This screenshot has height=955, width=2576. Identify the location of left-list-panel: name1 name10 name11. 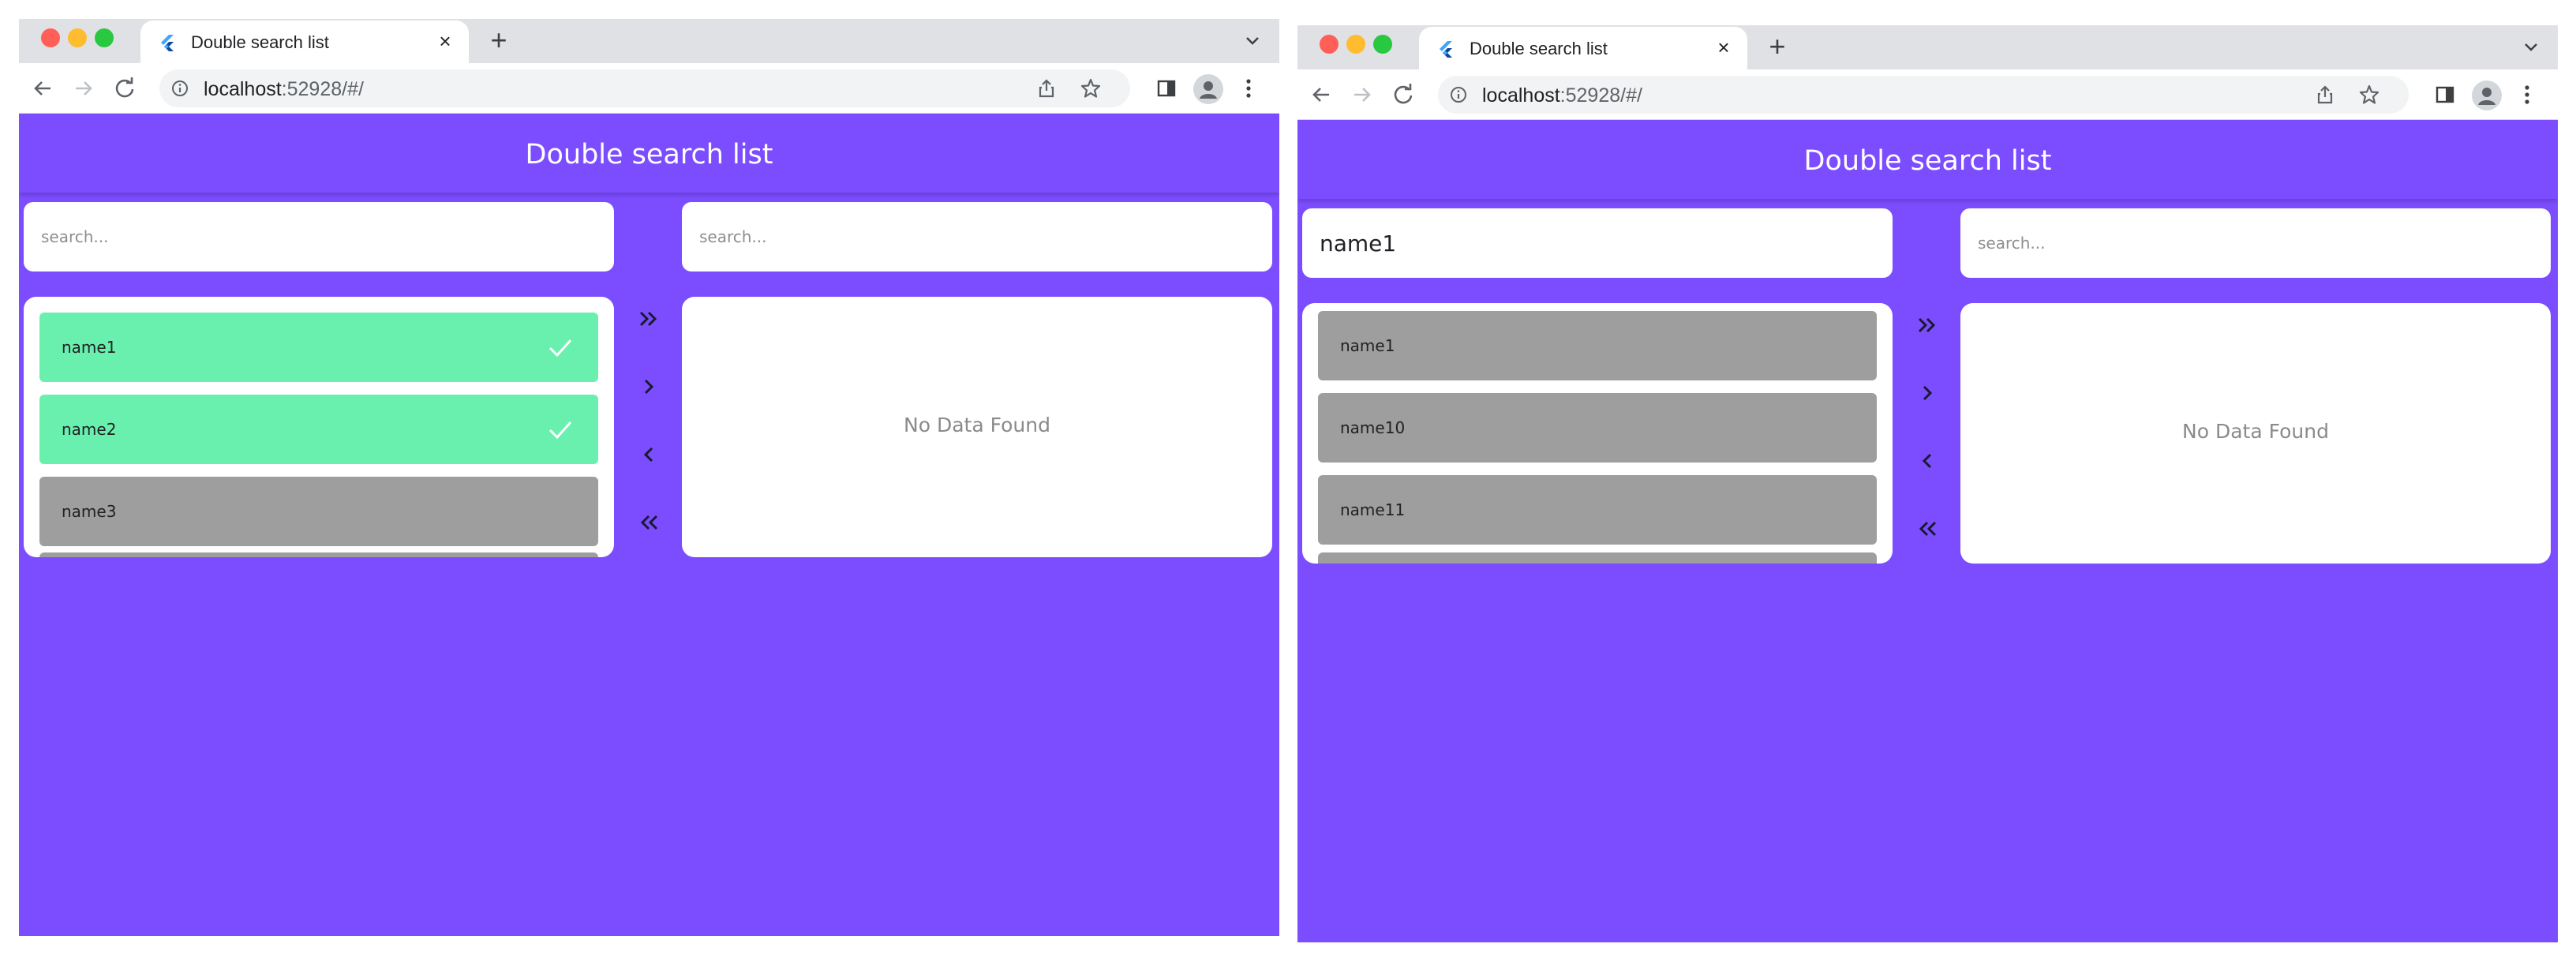
(1597, 433).